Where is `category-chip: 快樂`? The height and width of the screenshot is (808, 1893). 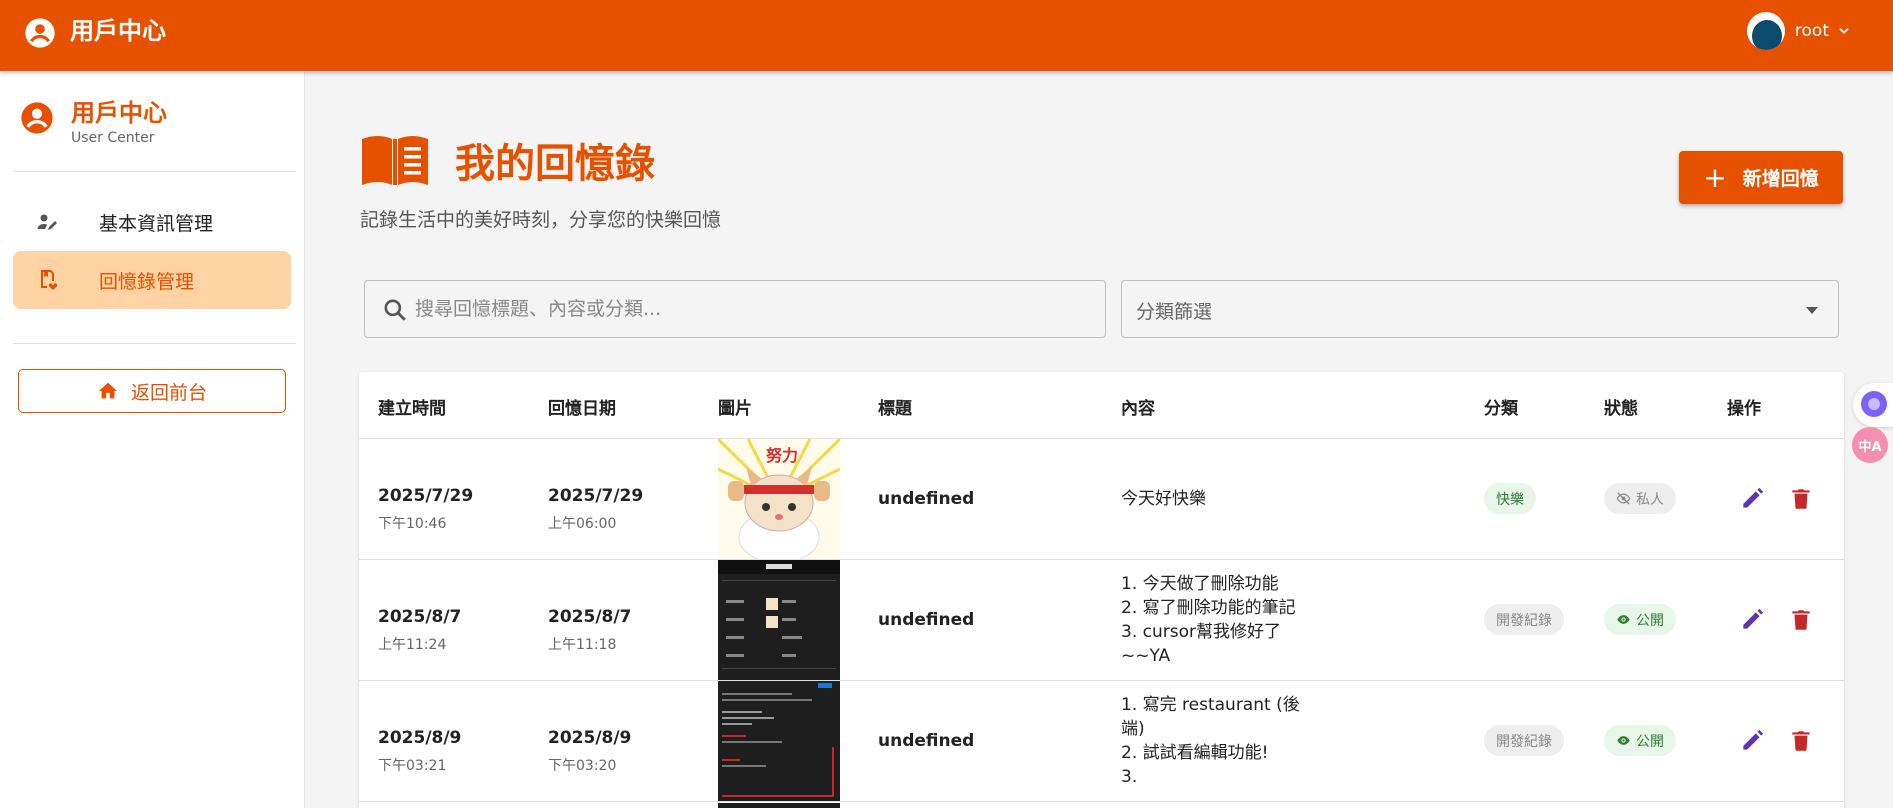
category-chip: 快樂 is located at coordinates (1510, 498).